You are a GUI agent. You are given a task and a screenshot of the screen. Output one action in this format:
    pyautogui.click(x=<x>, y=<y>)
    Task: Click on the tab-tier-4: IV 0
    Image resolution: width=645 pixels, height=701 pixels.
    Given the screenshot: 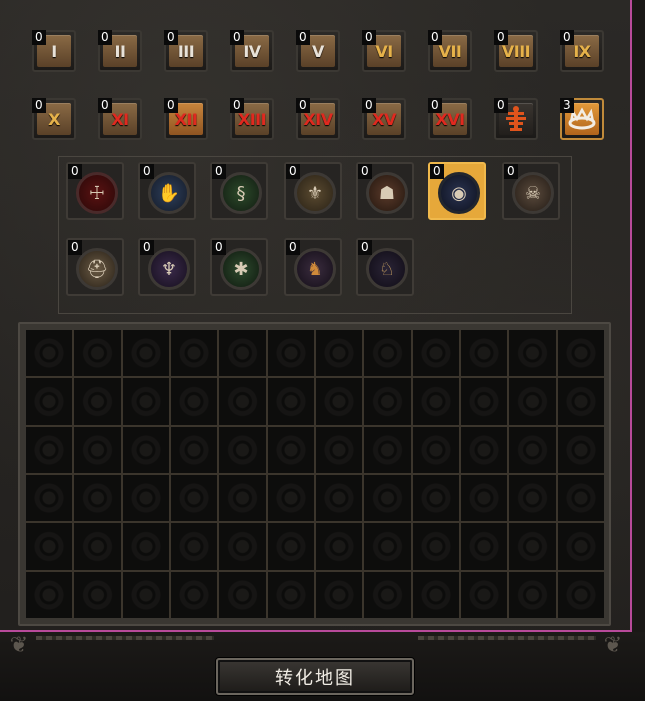 What is the action you would take?
    pyautogui.click(x=252, y=51)
    